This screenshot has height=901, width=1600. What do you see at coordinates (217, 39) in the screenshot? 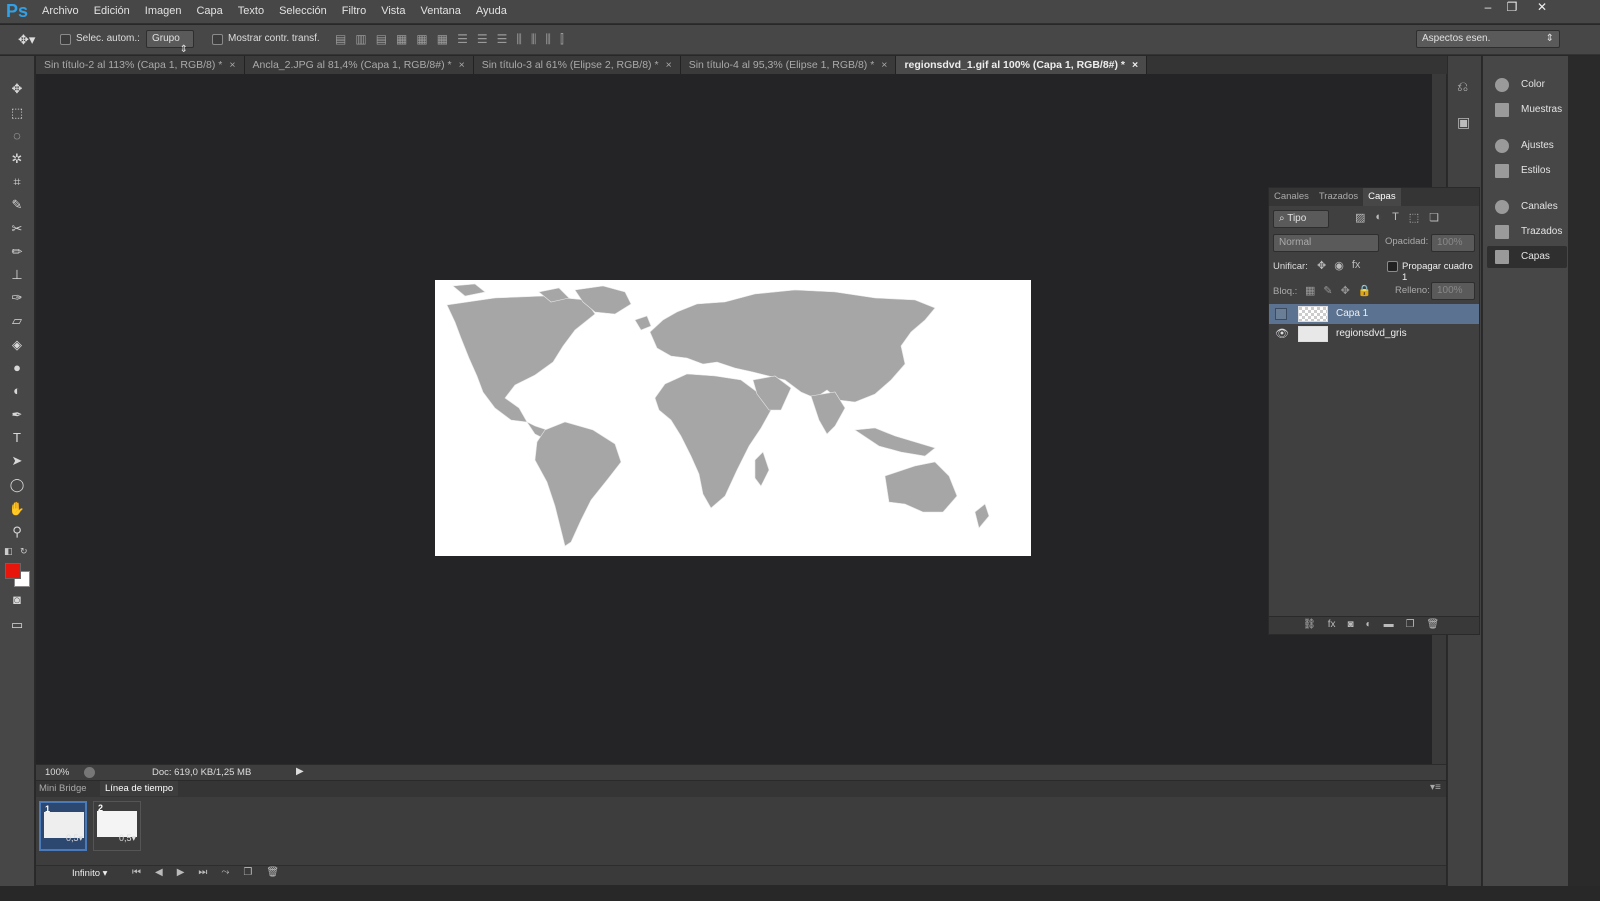
I see `show-transform-checkbox` at bounding box center [217, 39].